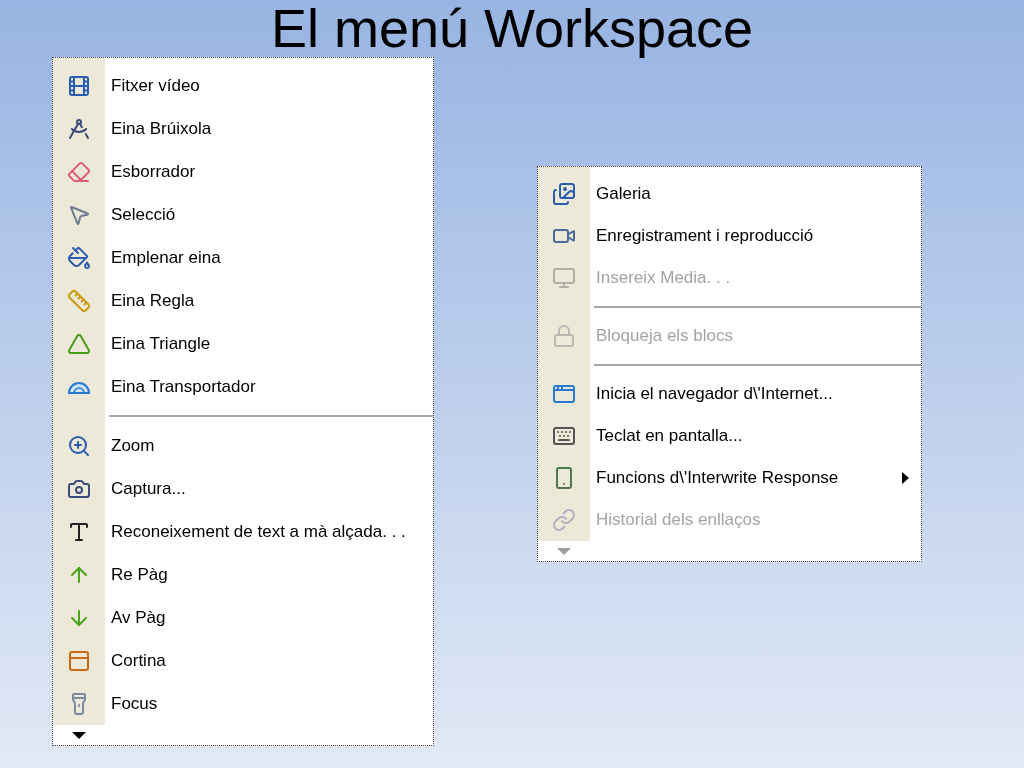 Image resolution: width=1024 pixels, height=768 pixels. What do you see at coordinates (269, 343) in the screenshot?
I see `menu-item: Eina Triangle` at bounding box center [269, 343].